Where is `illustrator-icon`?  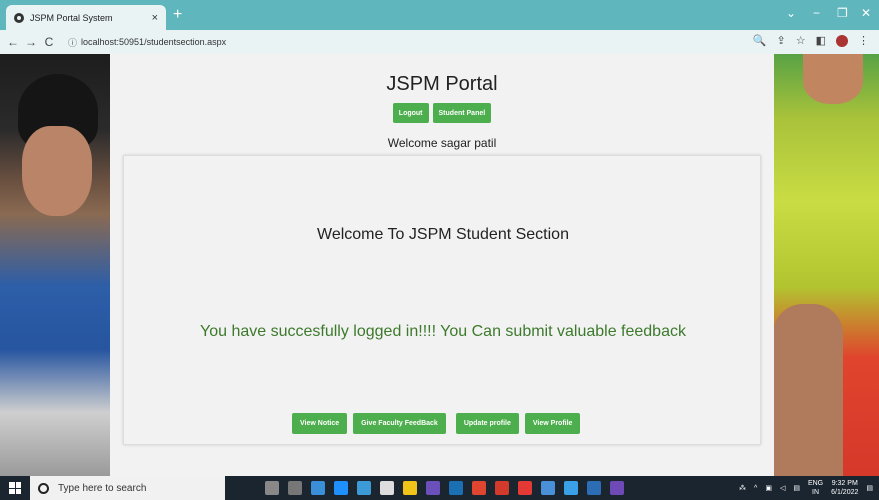
illustrator-icon is located at coordinates (502, 488).